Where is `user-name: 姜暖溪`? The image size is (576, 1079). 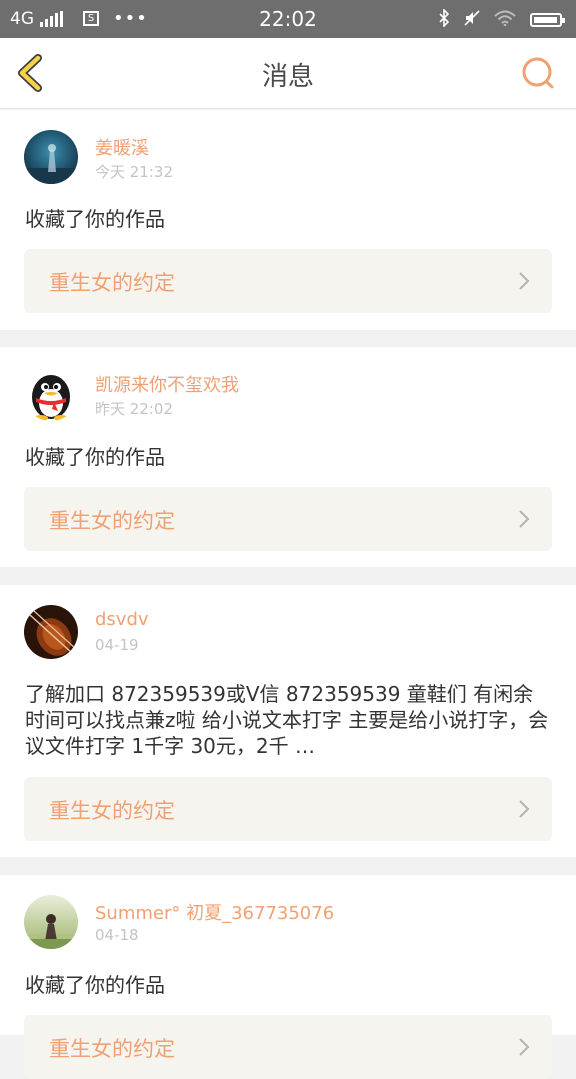
user-name: 姜暖溪 is located at coordinates (122, 147).